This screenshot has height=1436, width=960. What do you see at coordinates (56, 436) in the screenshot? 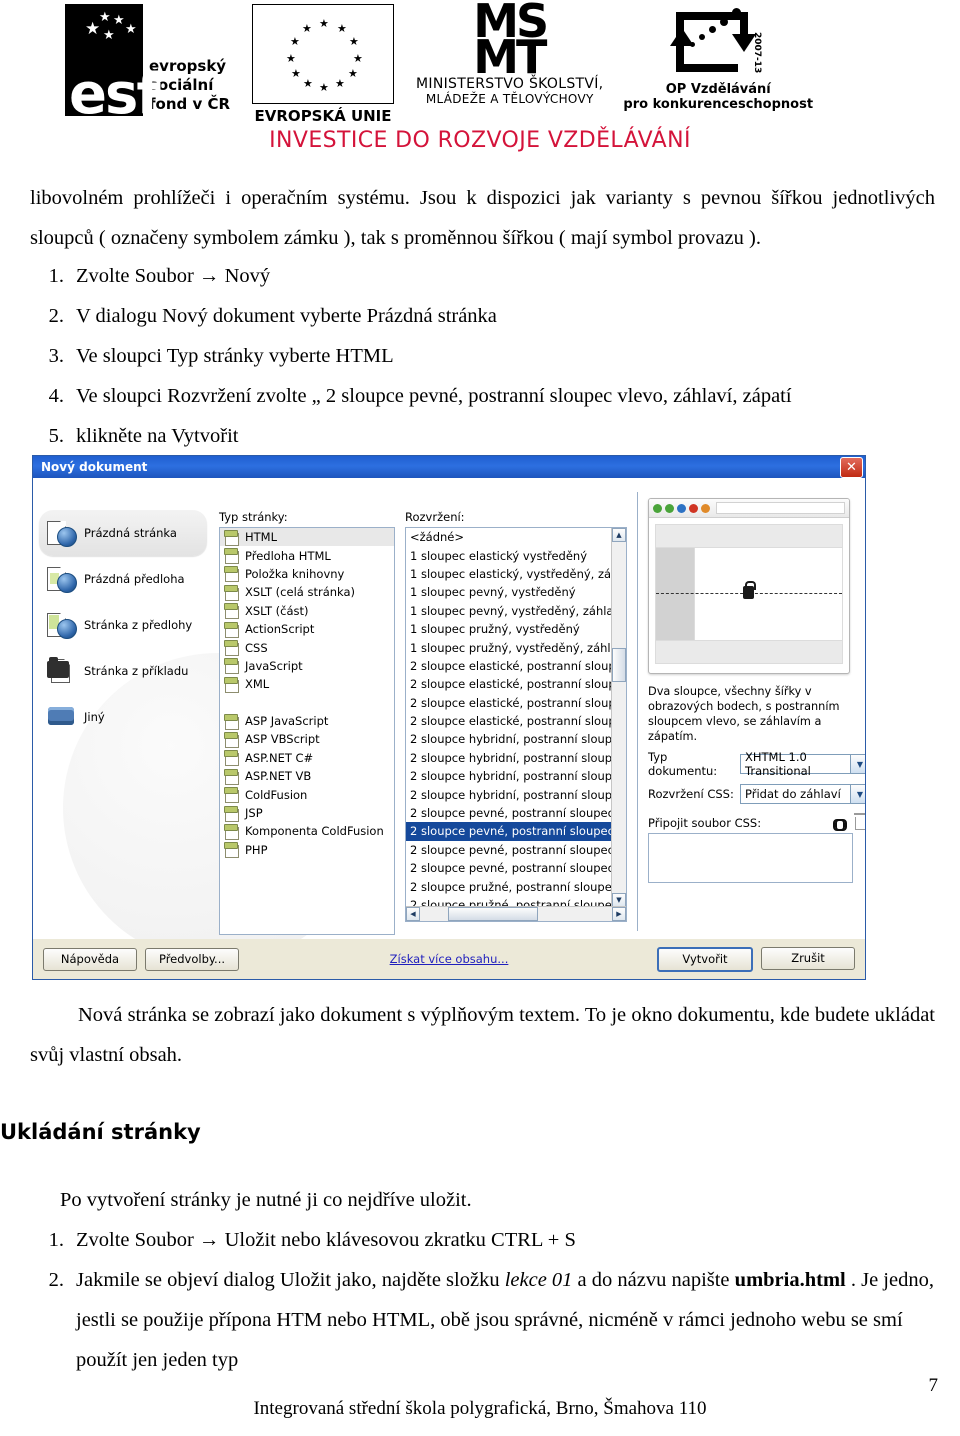
I see `list-item-number: 5.` at bounding box center [56, 436].